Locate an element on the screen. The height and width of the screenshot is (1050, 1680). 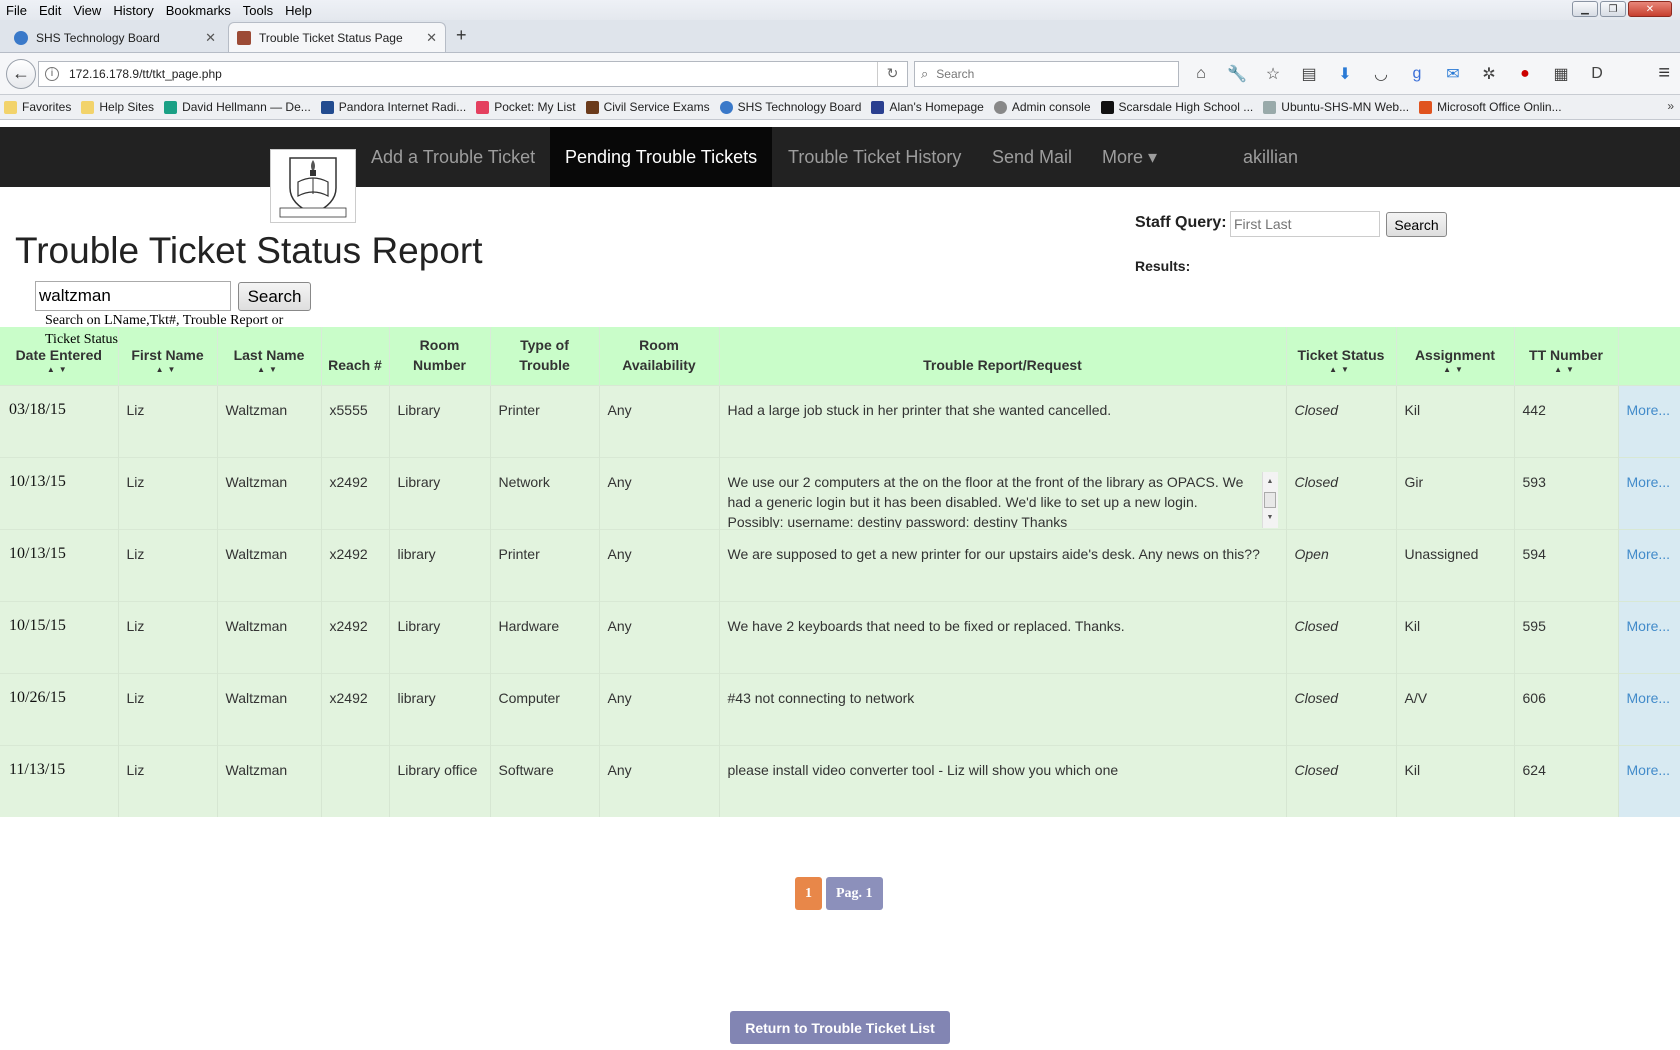
restore-icon: ❐ is located at coordinates (1613, 9).